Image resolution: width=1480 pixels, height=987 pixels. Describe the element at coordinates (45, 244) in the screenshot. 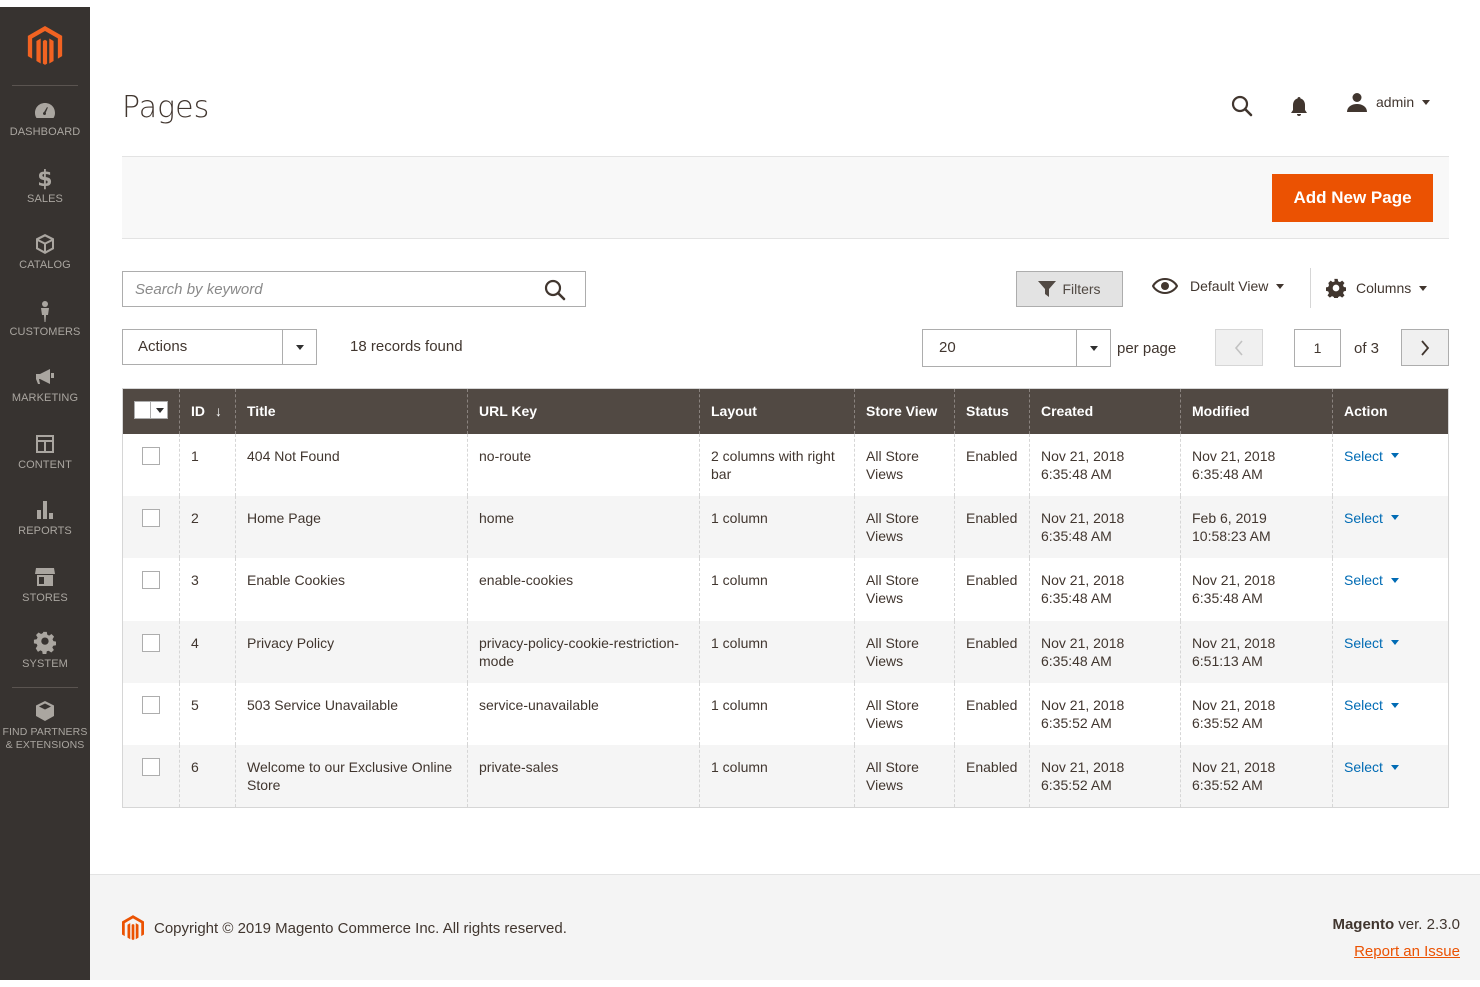

I see `cube-icon` at that location.